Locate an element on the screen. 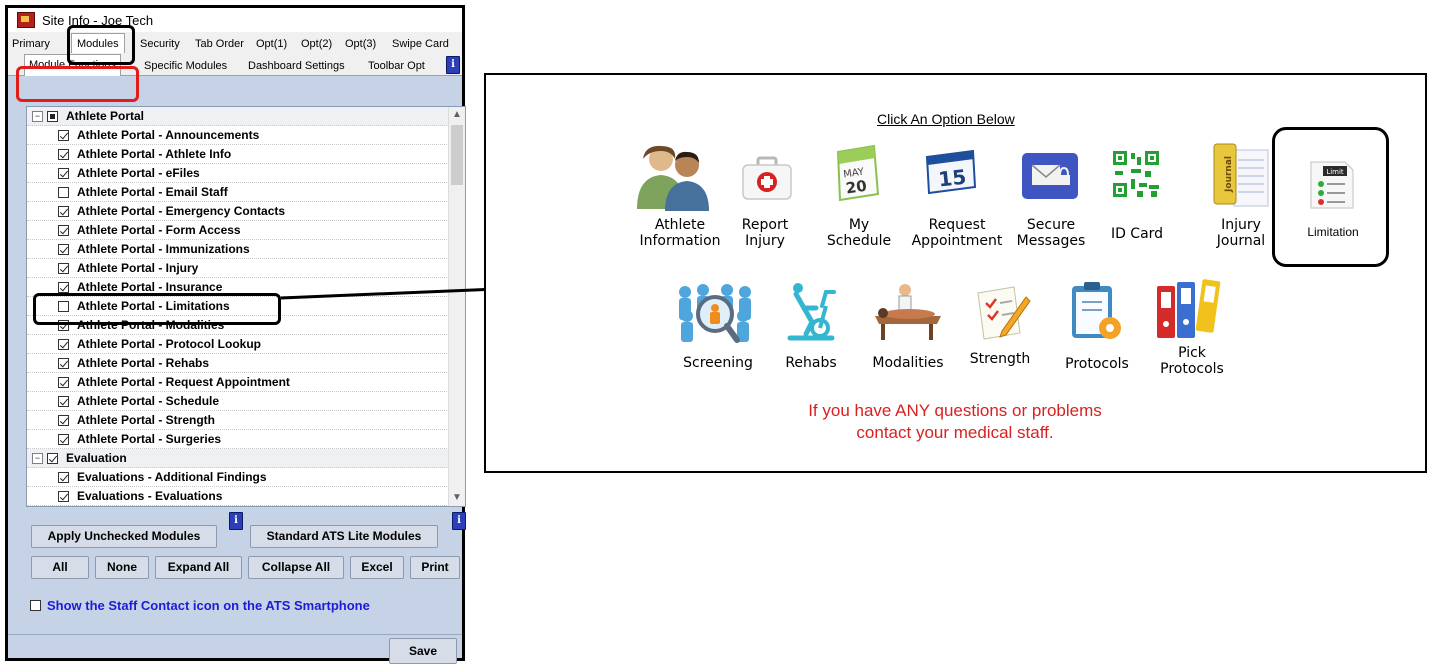 The width and height of the screenshot is (1444, 665). footer-line-1: If you have ANY questions or problems is located at coordinates (955, 410).